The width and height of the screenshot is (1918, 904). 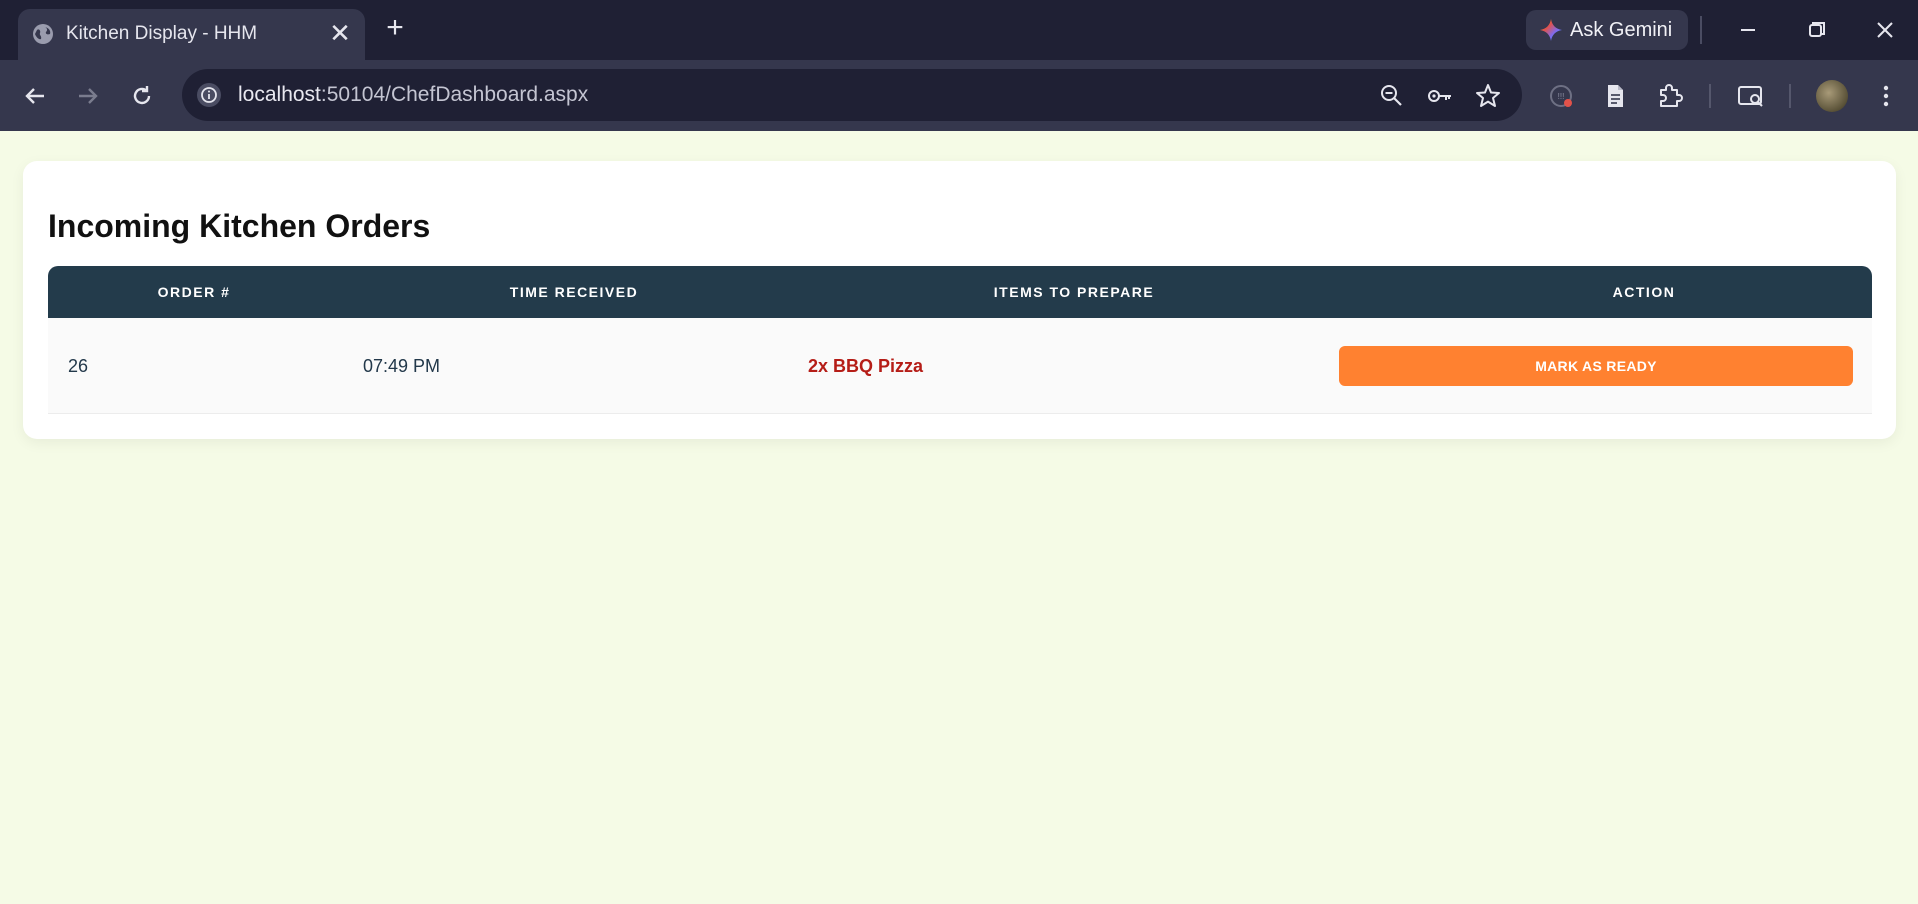 What do you see at coordinates (88, 96) in the screenshot?
I see `forward-icon` at bounding box center [88, 96].